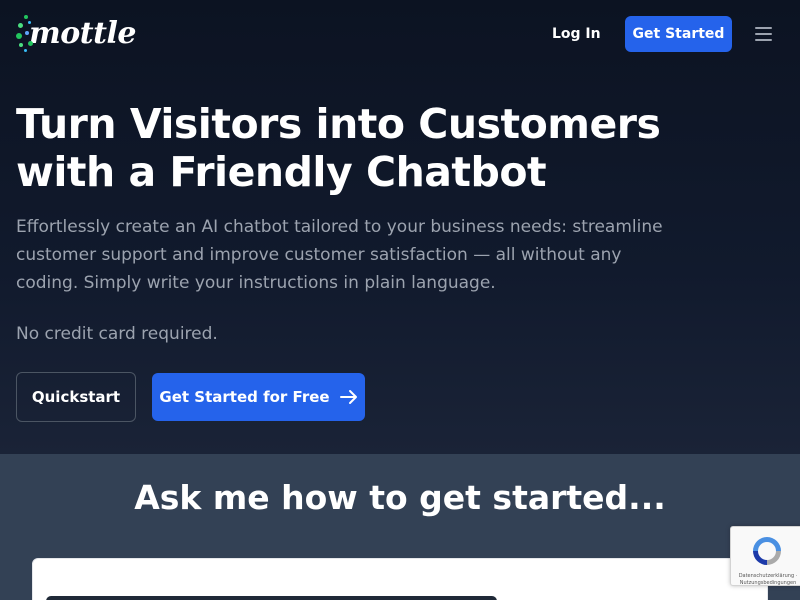 Image resolution: width=800 pixels, height=600 pixels. Describe the element at coordinates (576, 34) in the screenshot. I see `login-link: Log In` at that location.